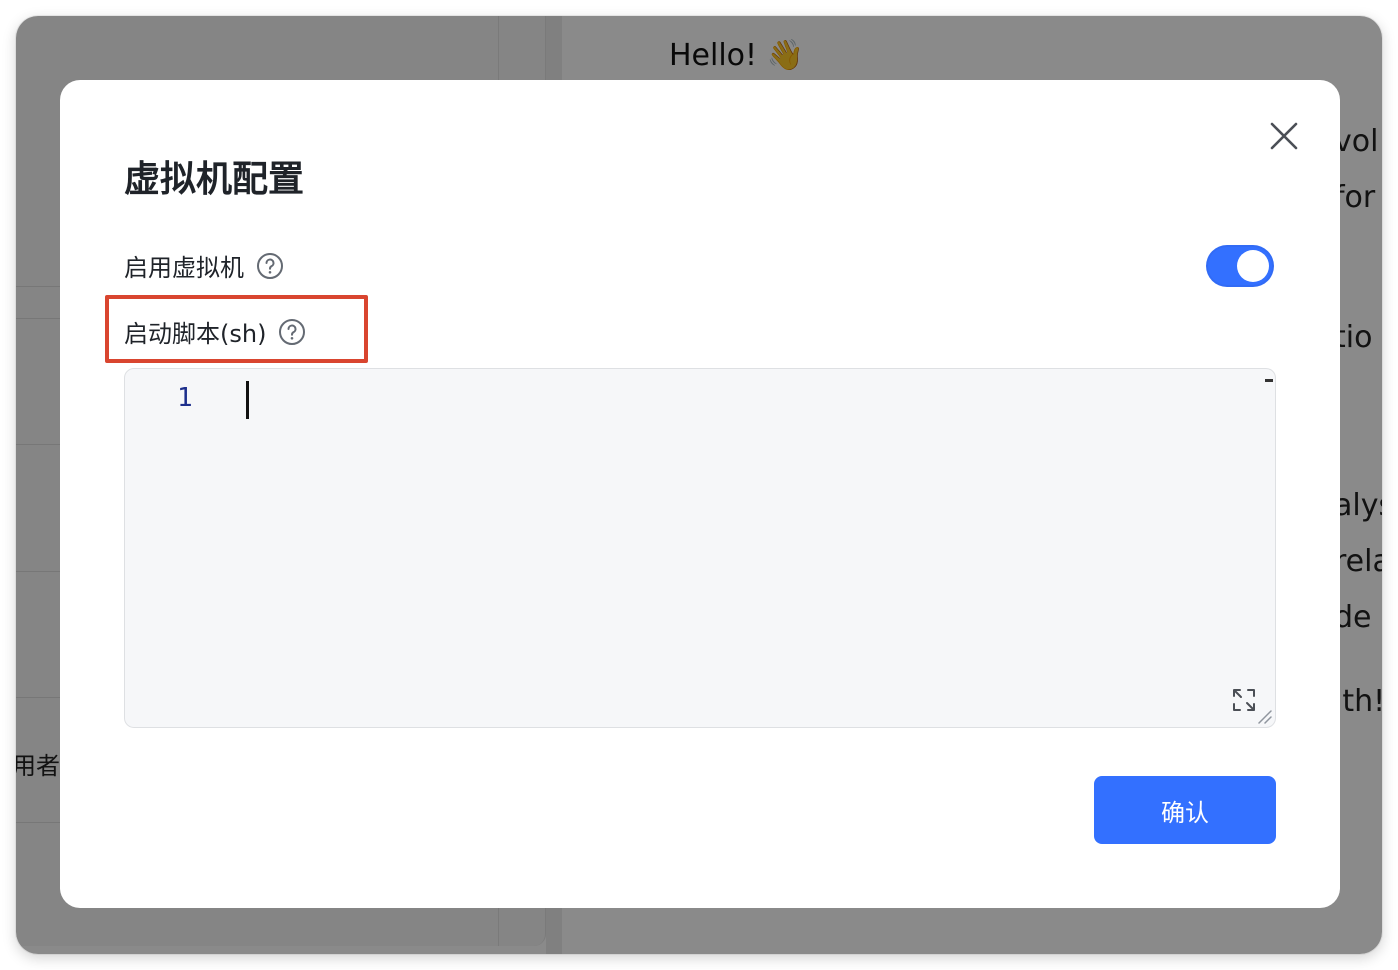 The height and width of the screenshot is (970, 1398). I want to click on confirm-button: 确认, so click(1185, 810).